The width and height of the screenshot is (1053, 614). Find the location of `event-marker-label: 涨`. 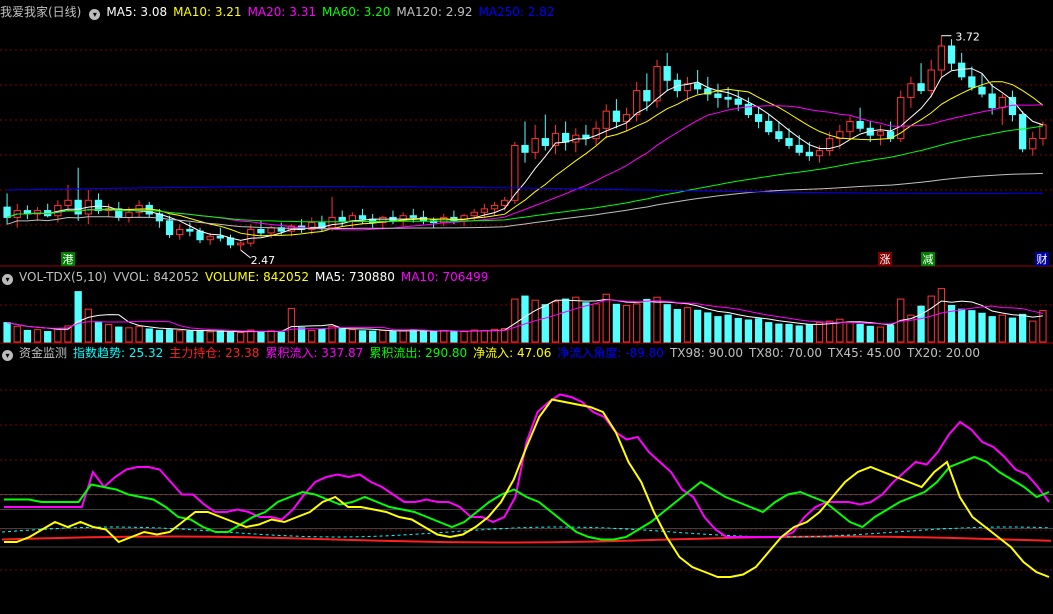

event-marker-label: 涨 is located at coordinates (885, 259).